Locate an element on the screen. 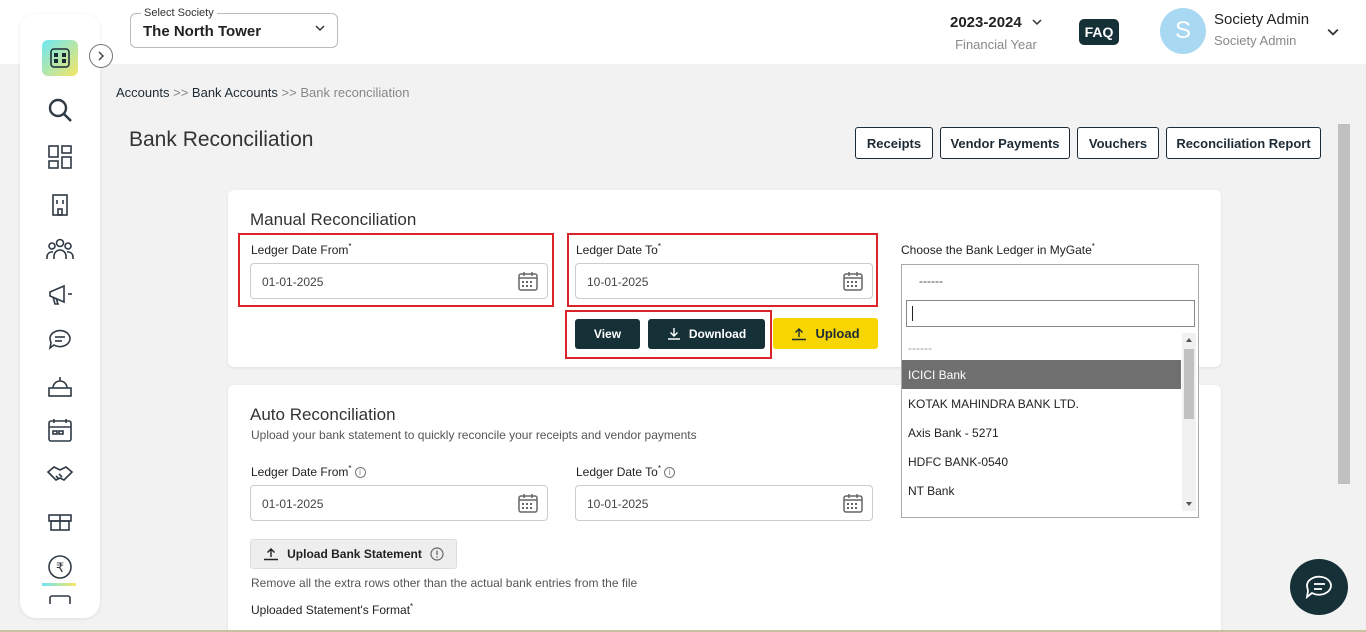 This screenshot has width=1366, height=632. upload-bank-statement-label: Upload Bank Statement is located at coordinates (354, 554).